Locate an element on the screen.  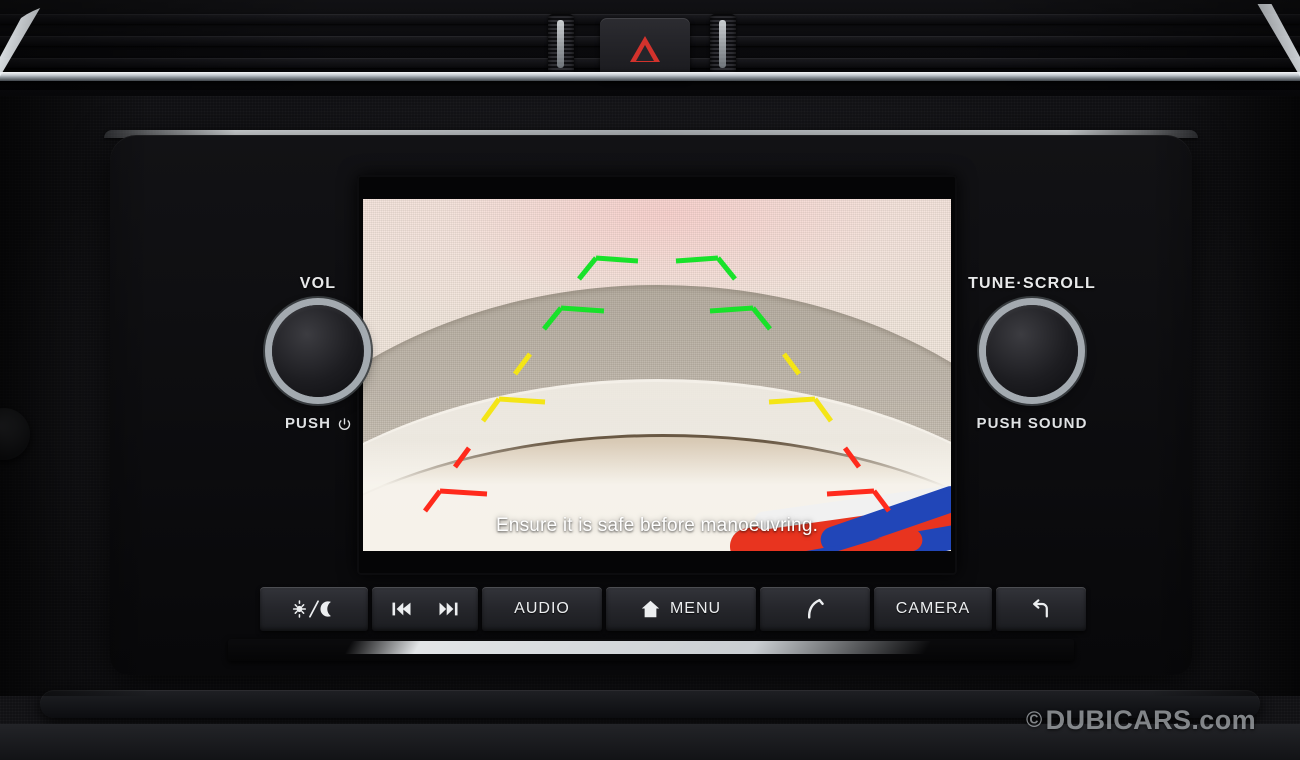
watermark: © DUBICARS.com is located at coordinates (1141, 720).